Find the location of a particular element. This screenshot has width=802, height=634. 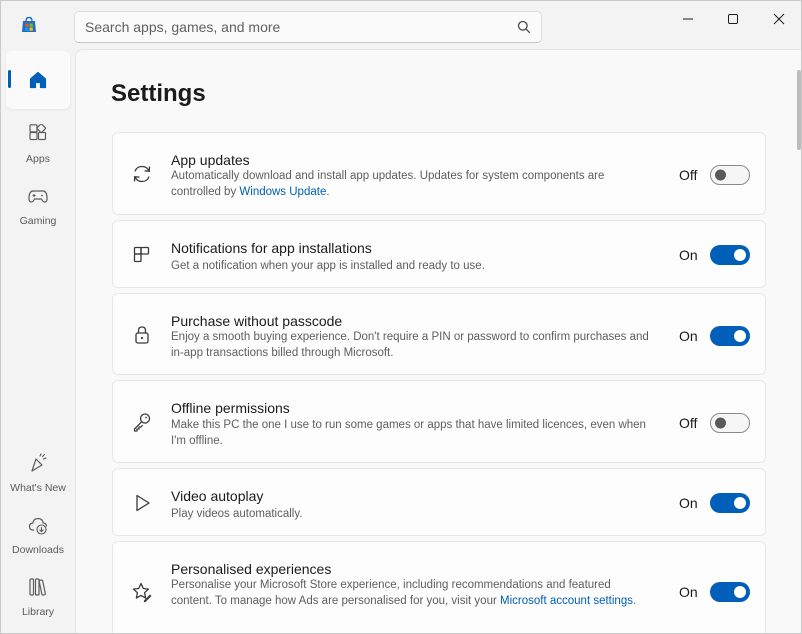

setting-title: Video autoplay is located at coordinates (217, 496).